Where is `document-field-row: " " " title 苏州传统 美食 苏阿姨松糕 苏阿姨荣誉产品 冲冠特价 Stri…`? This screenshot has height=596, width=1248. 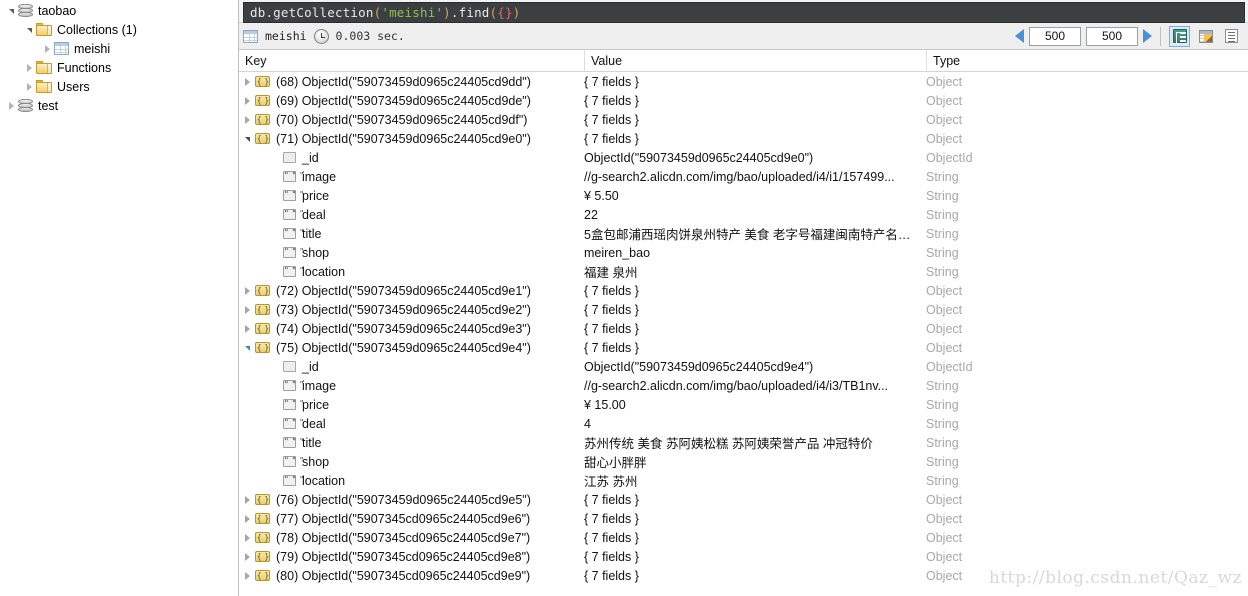
document-field-row: " " " title 苏州传统 美食 苏阿姨松糕 苏阿姨荣誉产品 冲冠特价 Stri… is located at coordinates (743, 442).